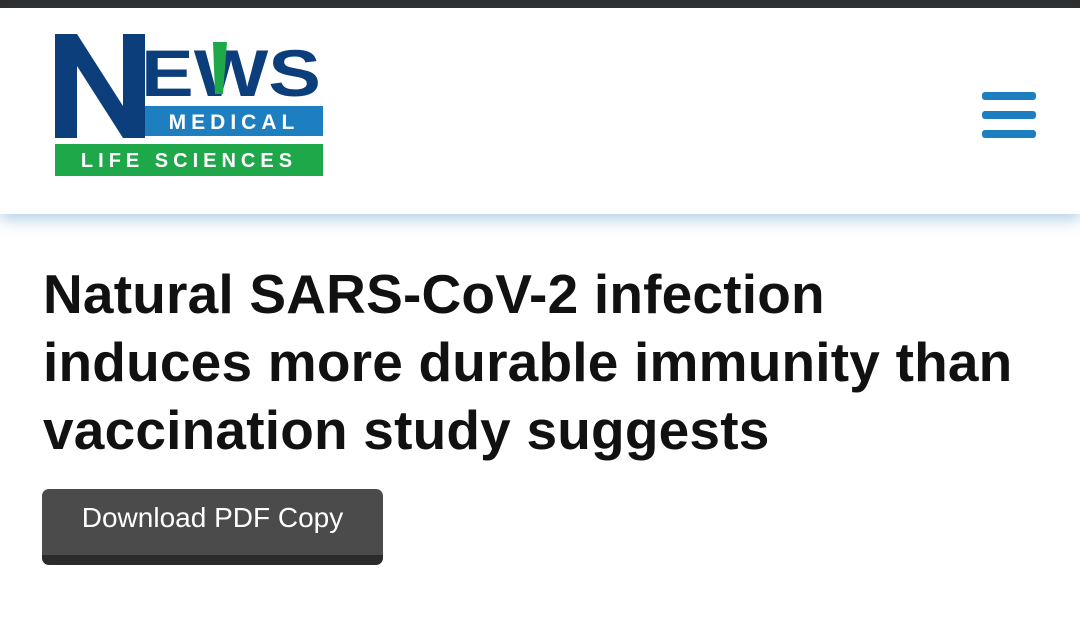 This screenshot has width=1080, height=627. I want to click on status-bar-strip, so click(540, 4).